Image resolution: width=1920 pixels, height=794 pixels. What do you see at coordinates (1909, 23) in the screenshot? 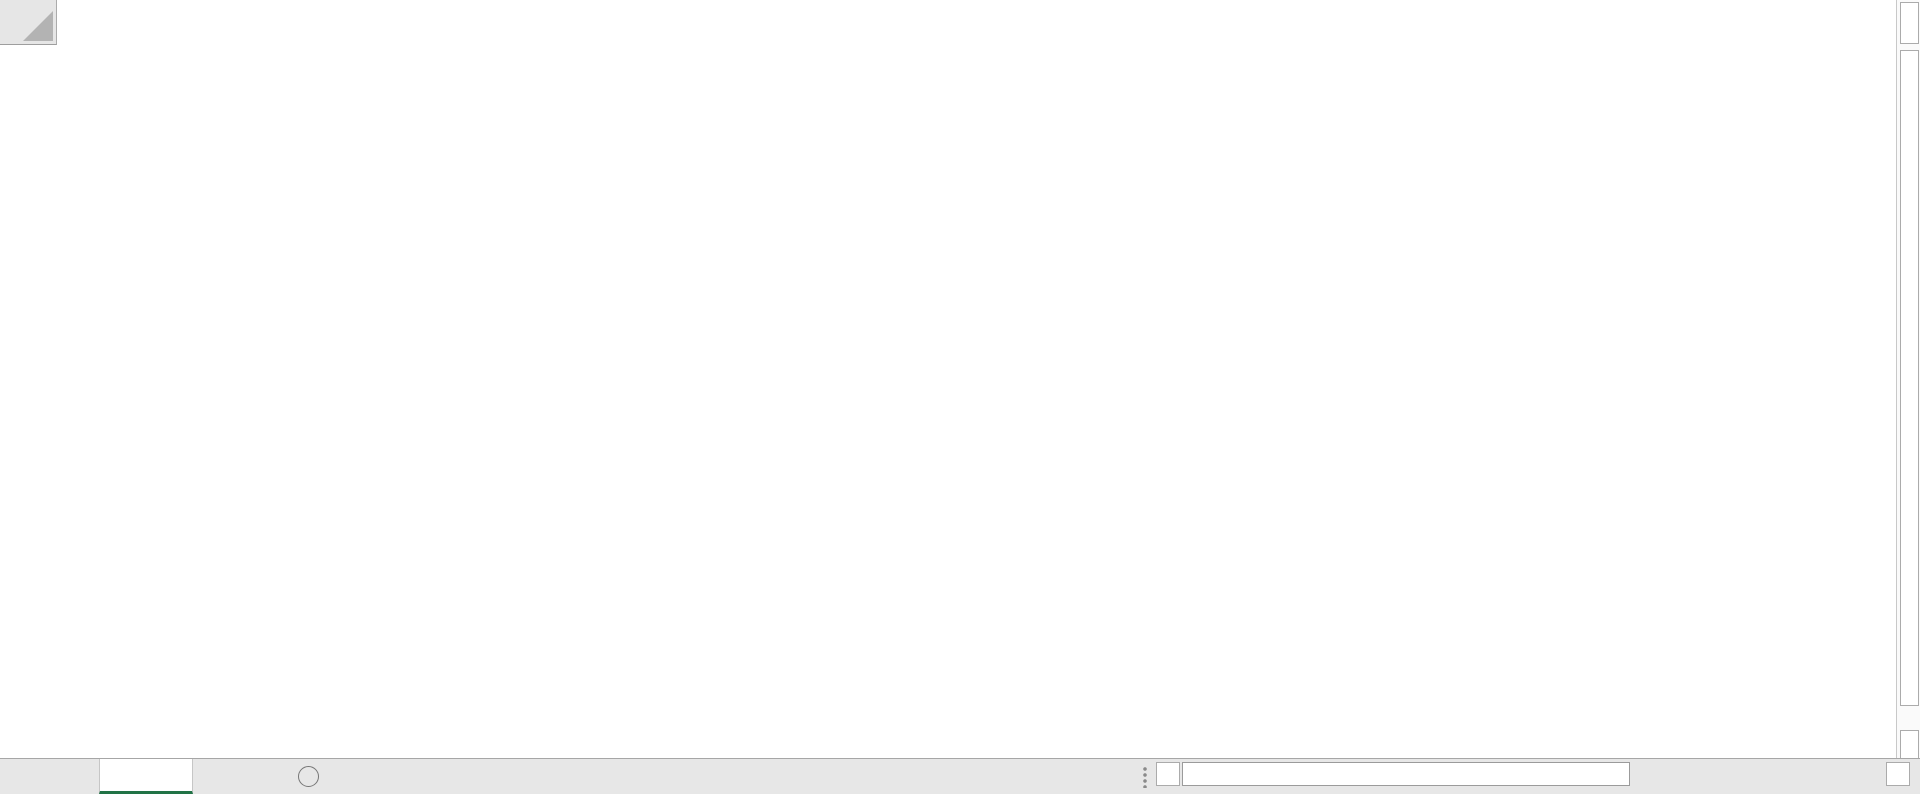
I see `scroll-up-button` at bounding box center [1909, 23].